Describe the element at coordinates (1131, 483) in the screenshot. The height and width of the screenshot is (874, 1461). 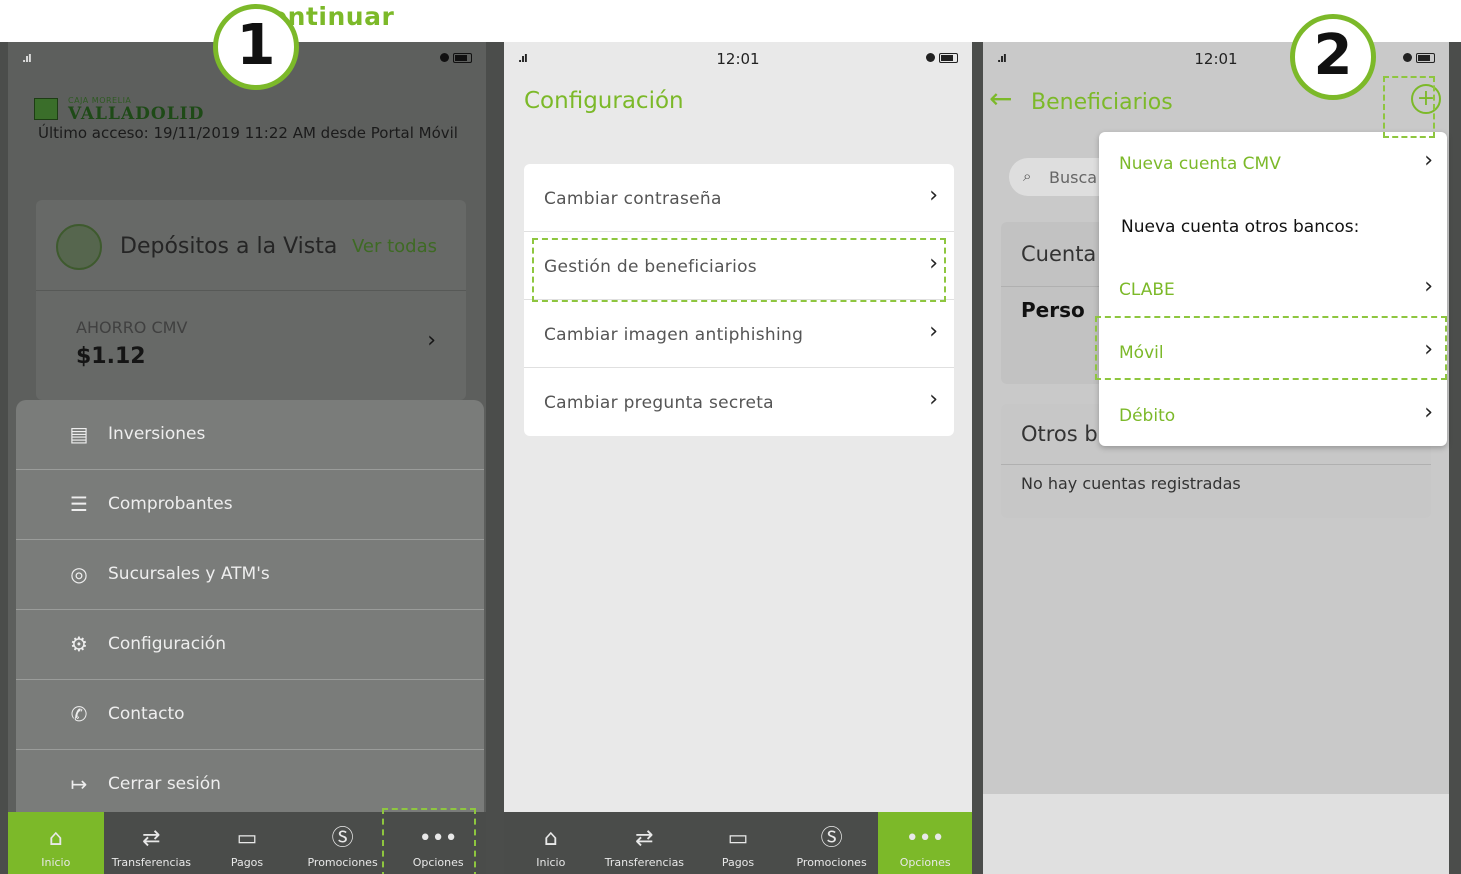
I see `empty-message: No hay cuentas registradas` at that location.